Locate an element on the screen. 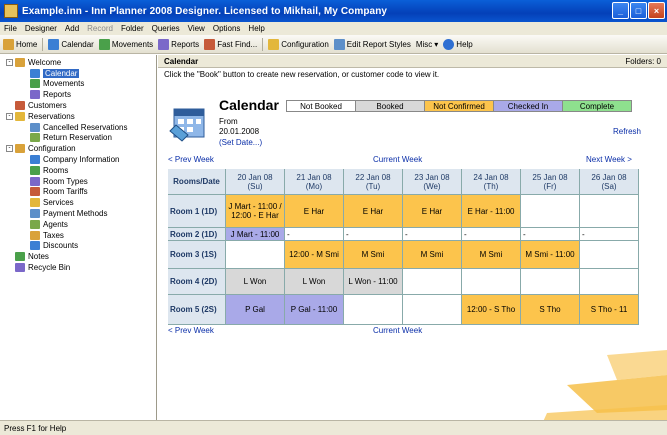 The height and width of the screenshot is (435, 667). booking-cell: P Gal is located at coordinates (255, 310).